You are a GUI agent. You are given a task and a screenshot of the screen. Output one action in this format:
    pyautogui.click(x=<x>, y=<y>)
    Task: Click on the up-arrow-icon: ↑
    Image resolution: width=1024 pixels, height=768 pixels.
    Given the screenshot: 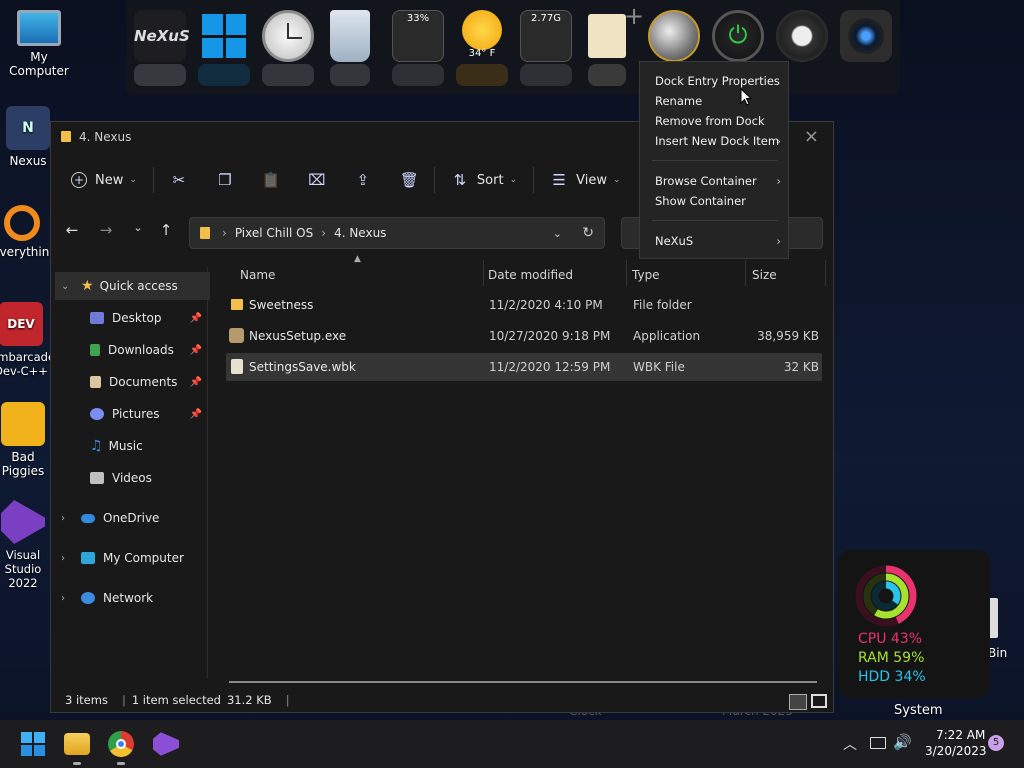 What is the action you would take?
    pyautogui.click(x=166, y=233)
    